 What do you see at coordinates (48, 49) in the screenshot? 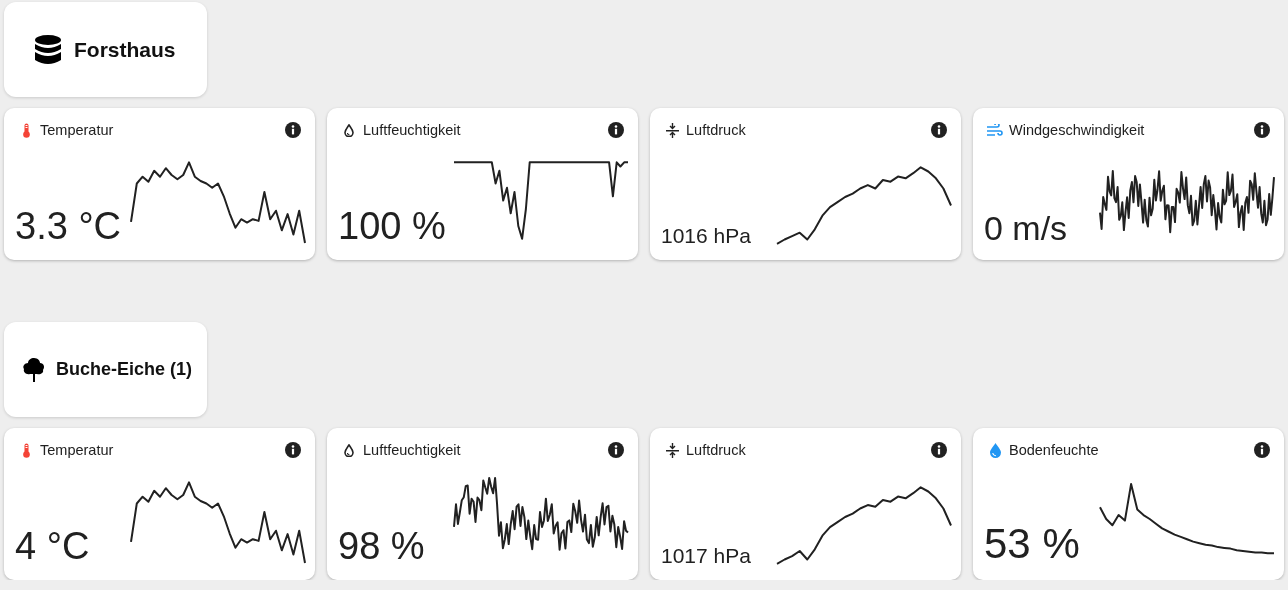
I see `database-icon` at bounding box center [48, 49].